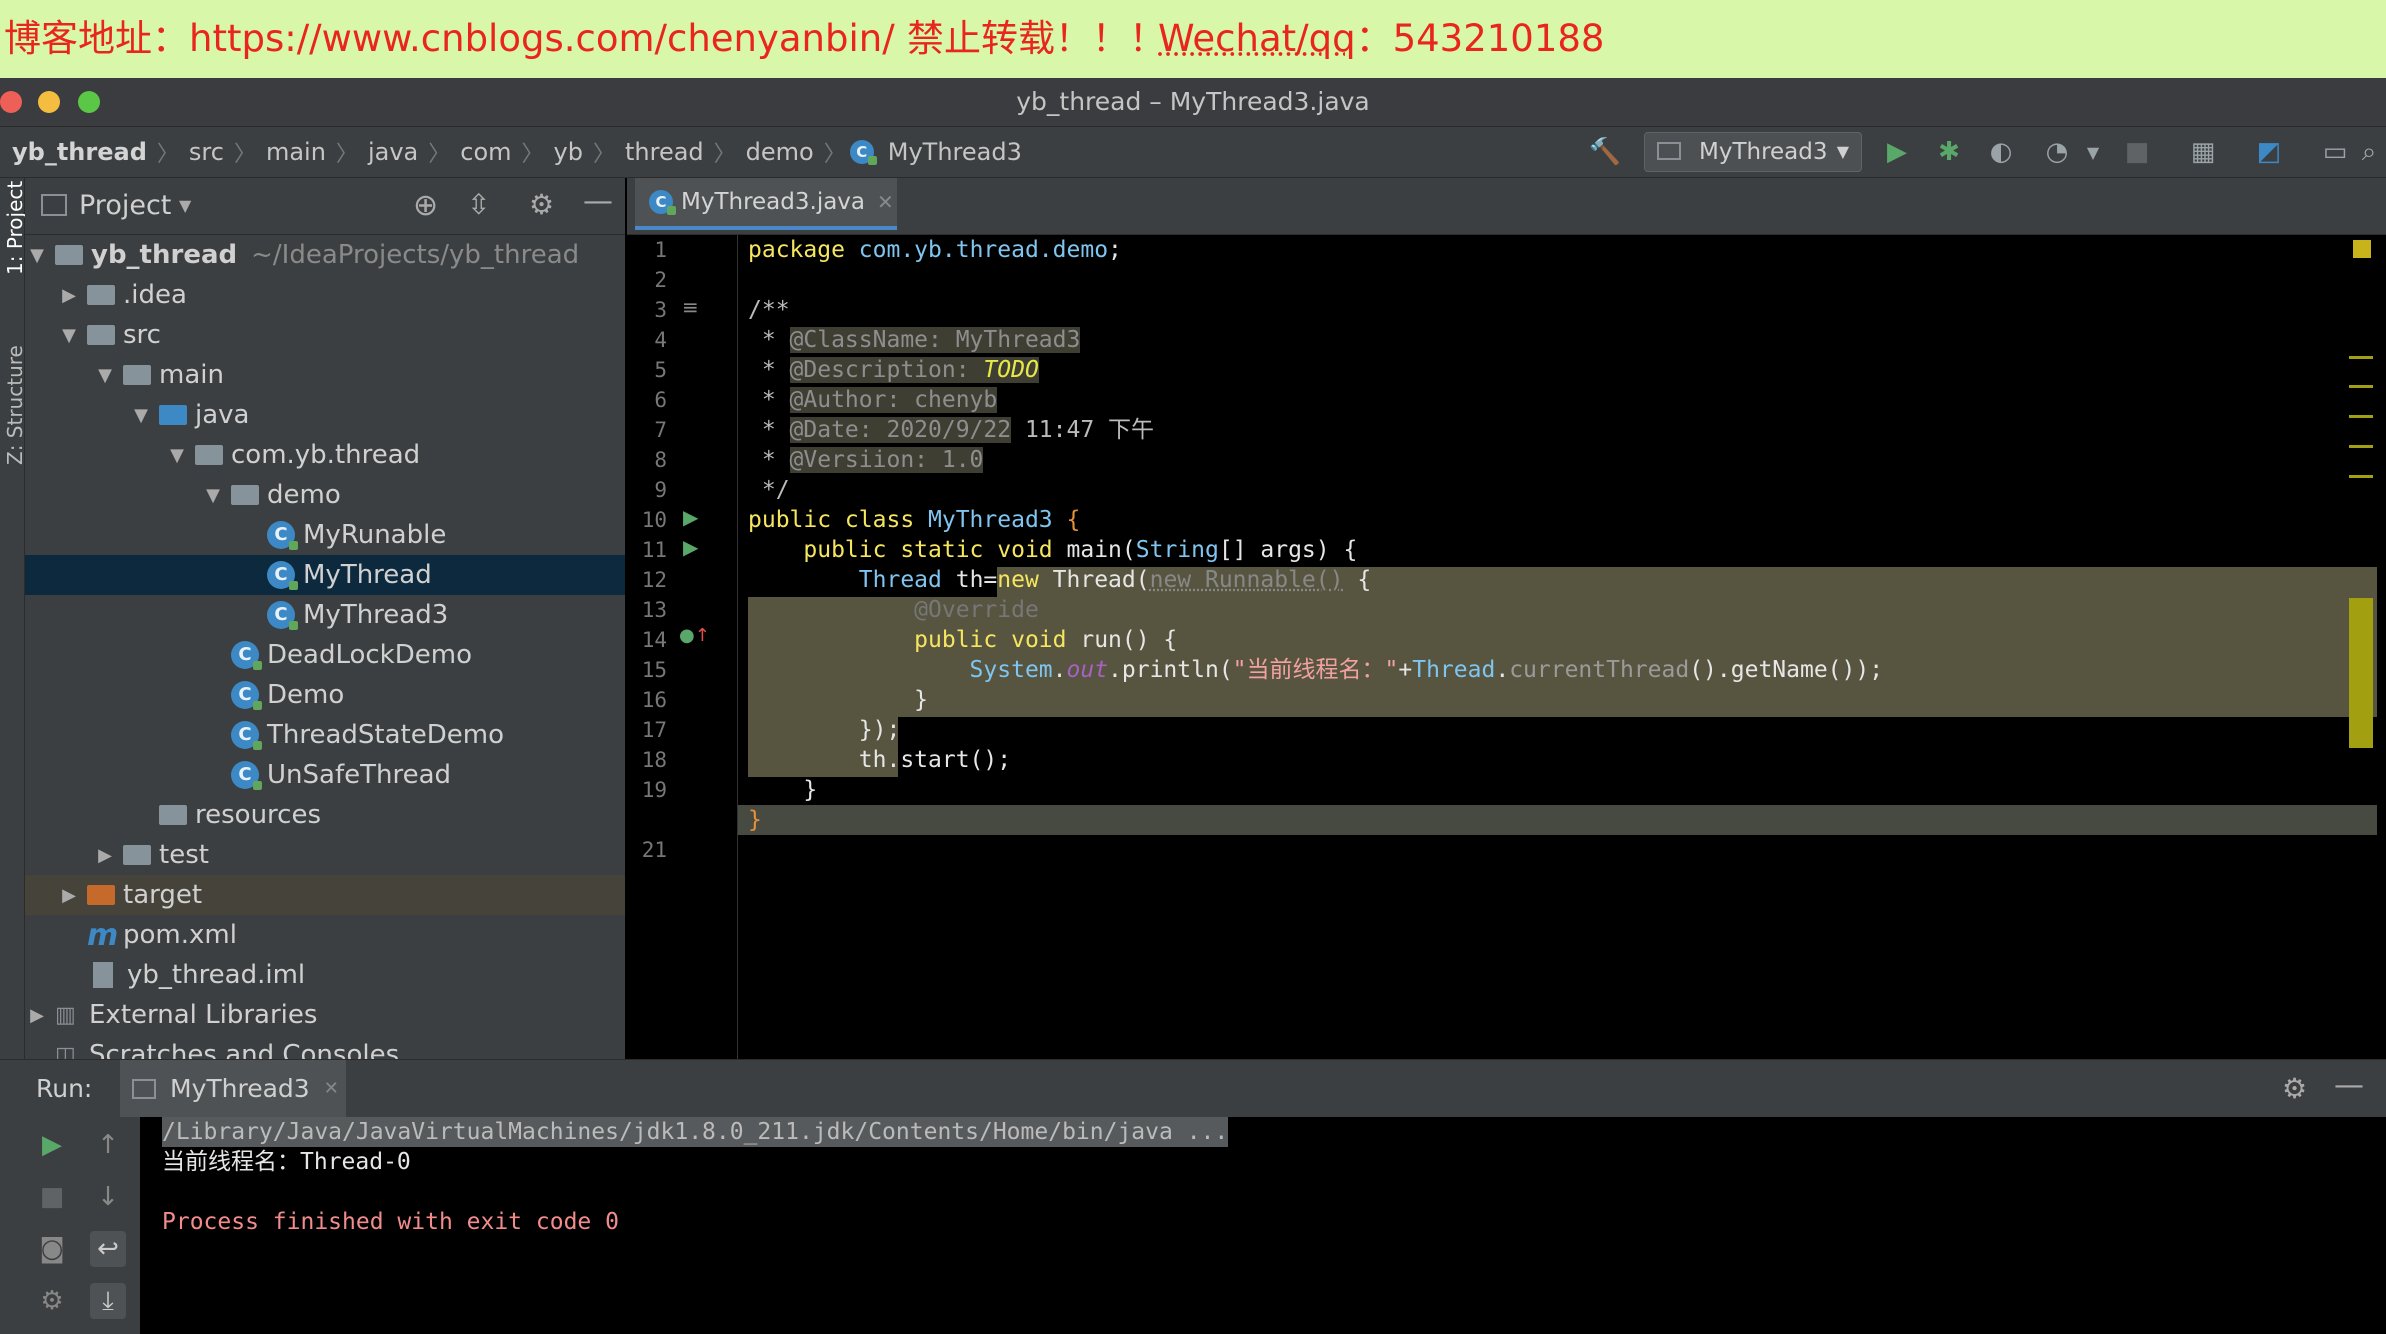 The height and width of the screenshot is (1334, 2386). I want to click on run-tab-mythread3: MyThread3 ✕, so click(233, 1088).